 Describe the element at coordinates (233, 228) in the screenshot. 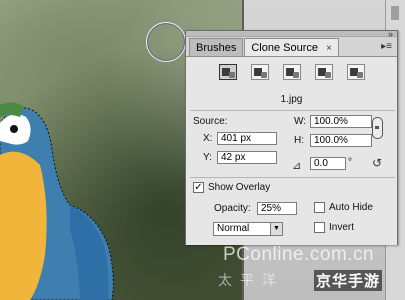

I see `blend-mode-value: Normal` at that location.